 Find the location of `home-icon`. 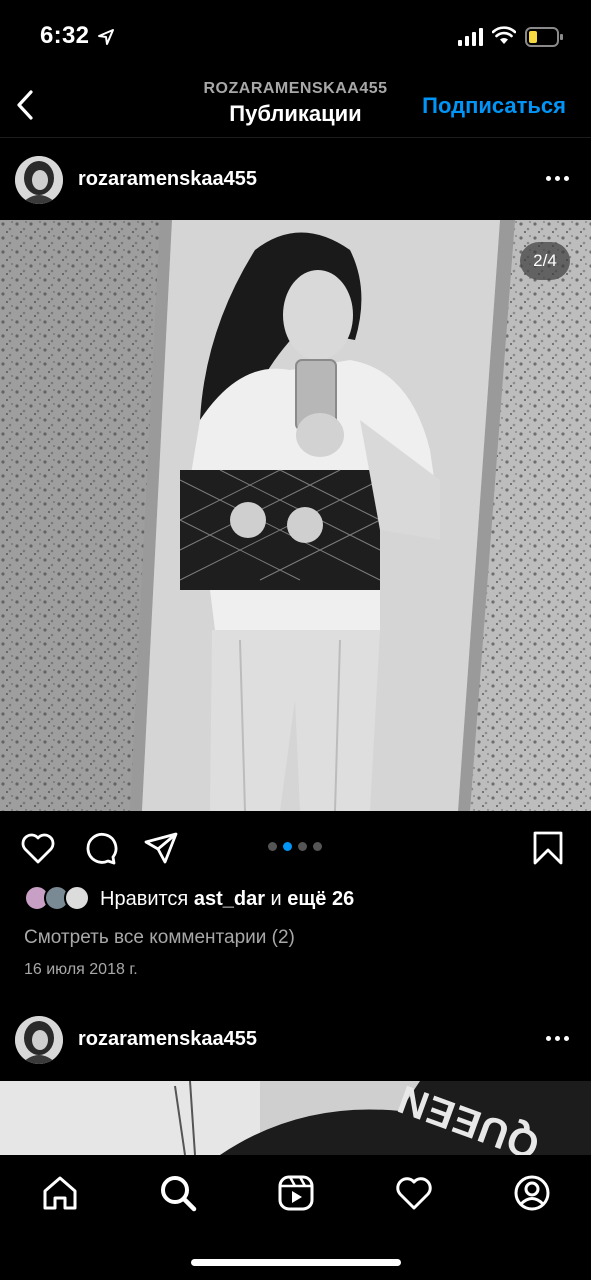

home-icon is located at coordinates (60, 1193).